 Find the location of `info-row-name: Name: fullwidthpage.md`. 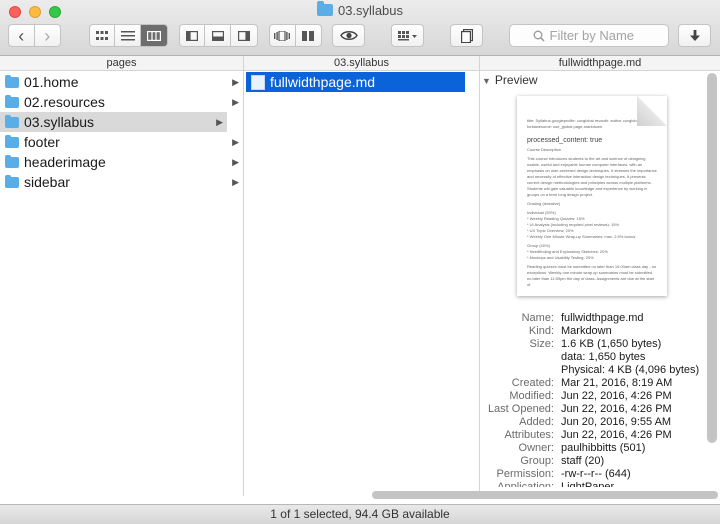

info-row-name: Name: fullwidthpage.md is located at coordinates (590, 318).